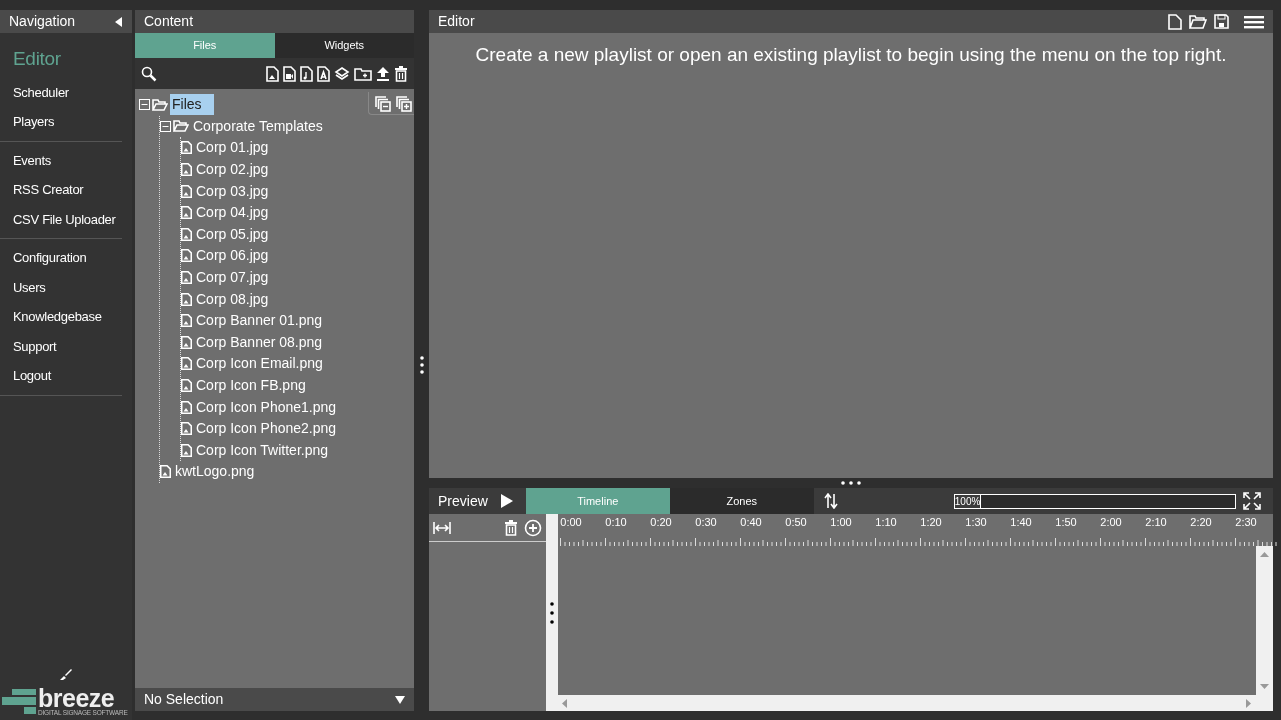  Describe the element at coordinates (706, 522) in the screenshot. I see `time-label: 0:30` at that location.